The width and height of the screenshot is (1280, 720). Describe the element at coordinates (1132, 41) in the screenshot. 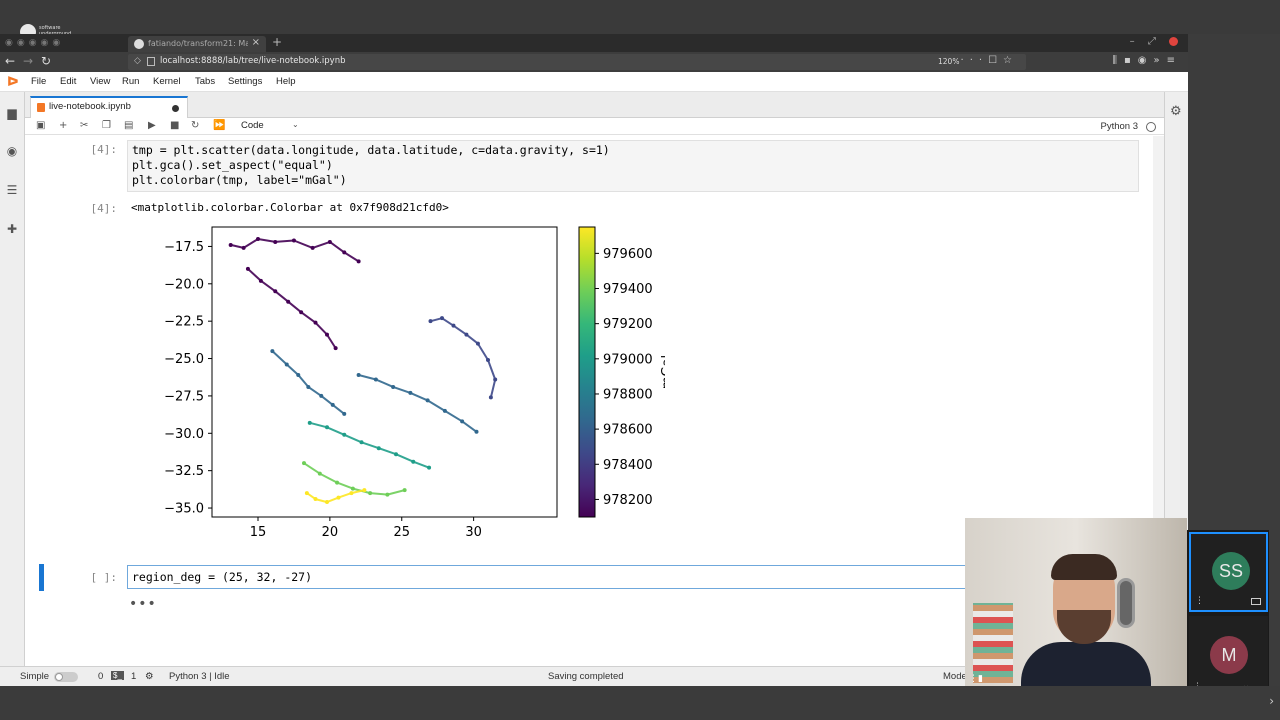

I see `minimize-icon: –` at that location.